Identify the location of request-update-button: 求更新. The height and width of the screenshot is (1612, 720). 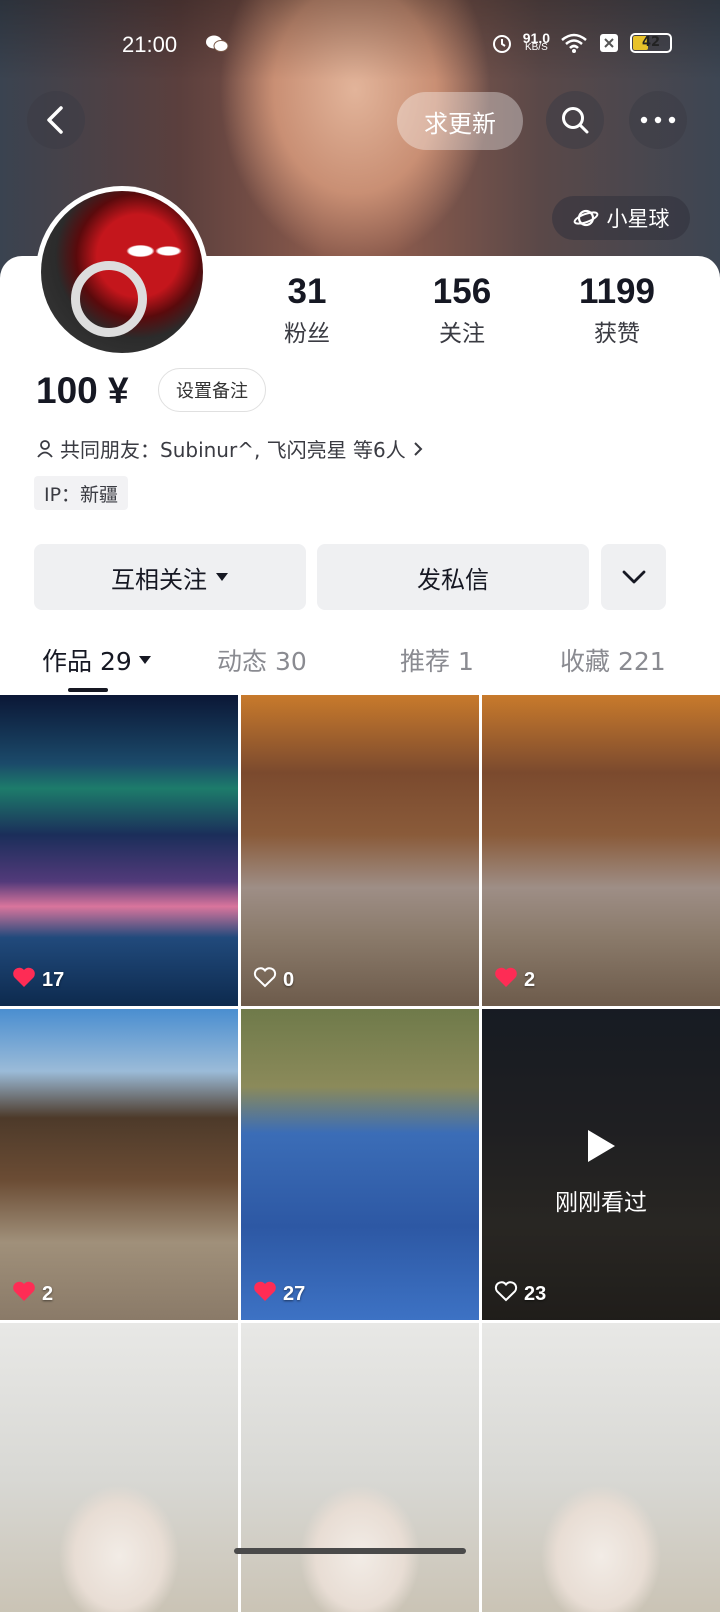
(460, 121).